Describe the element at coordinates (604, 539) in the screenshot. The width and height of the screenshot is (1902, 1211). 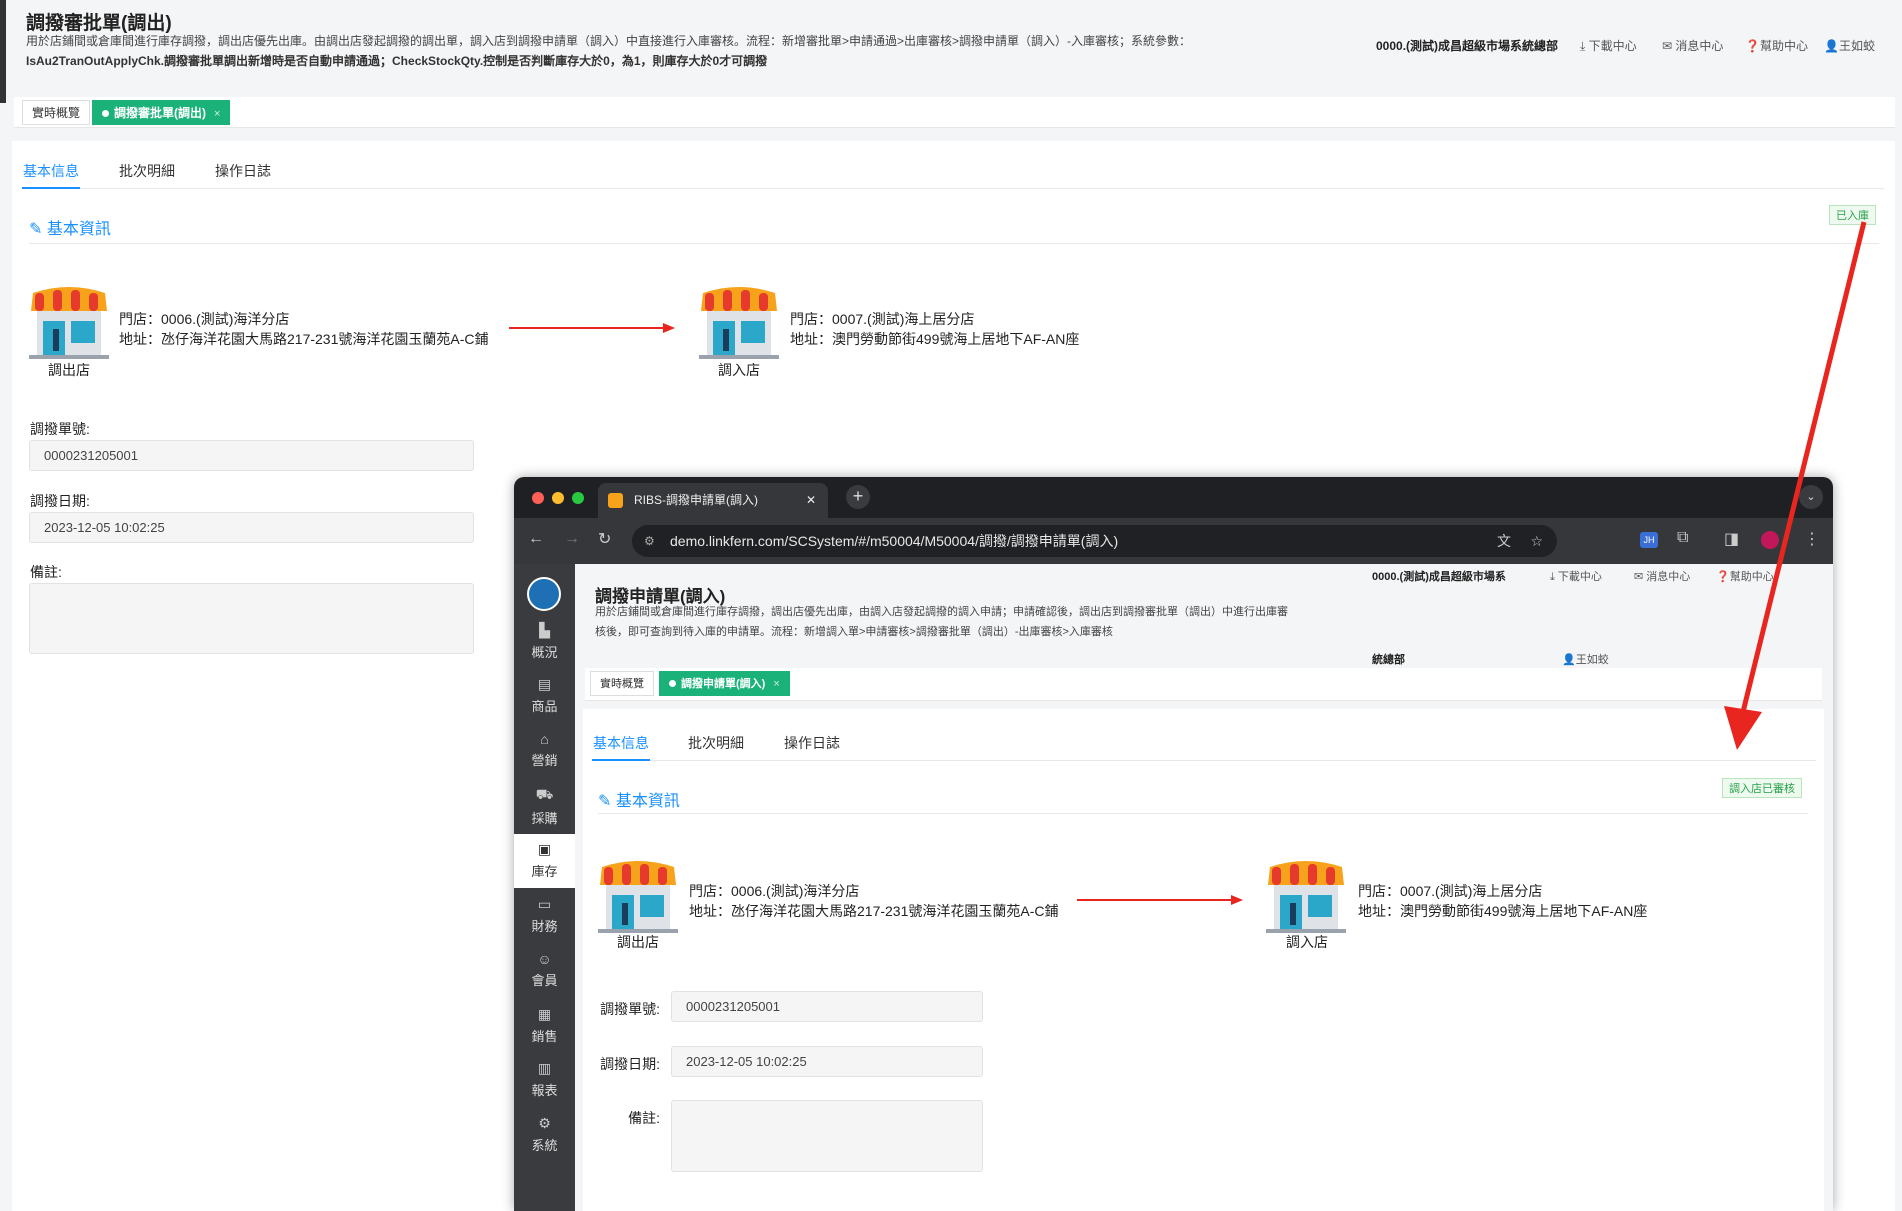
I see `reload-icon: ↻` at that location.